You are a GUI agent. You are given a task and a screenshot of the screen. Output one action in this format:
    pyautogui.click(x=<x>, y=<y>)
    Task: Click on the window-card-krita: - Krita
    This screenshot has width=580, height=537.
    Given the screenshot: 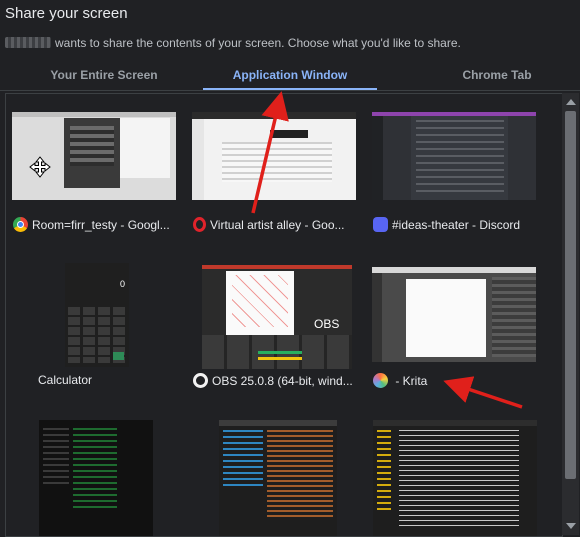 What is the action you would take?
    pyautogui.click(x=454, y=326)
    